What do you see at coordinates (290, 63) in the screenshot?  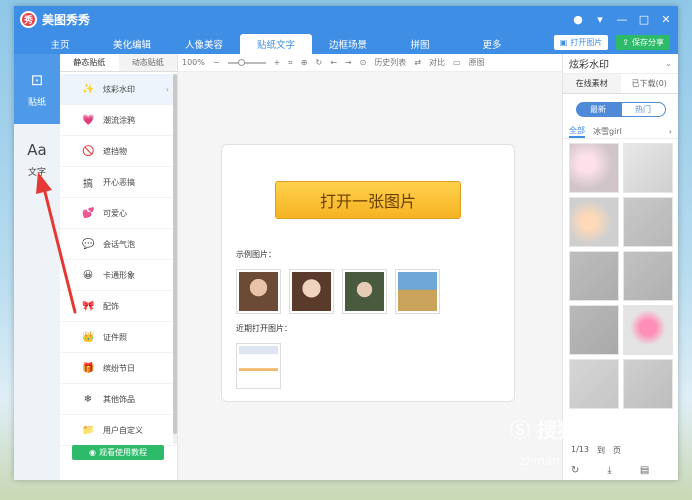 I see `crop-icon: ⌗` at bounding box center [290, 63].